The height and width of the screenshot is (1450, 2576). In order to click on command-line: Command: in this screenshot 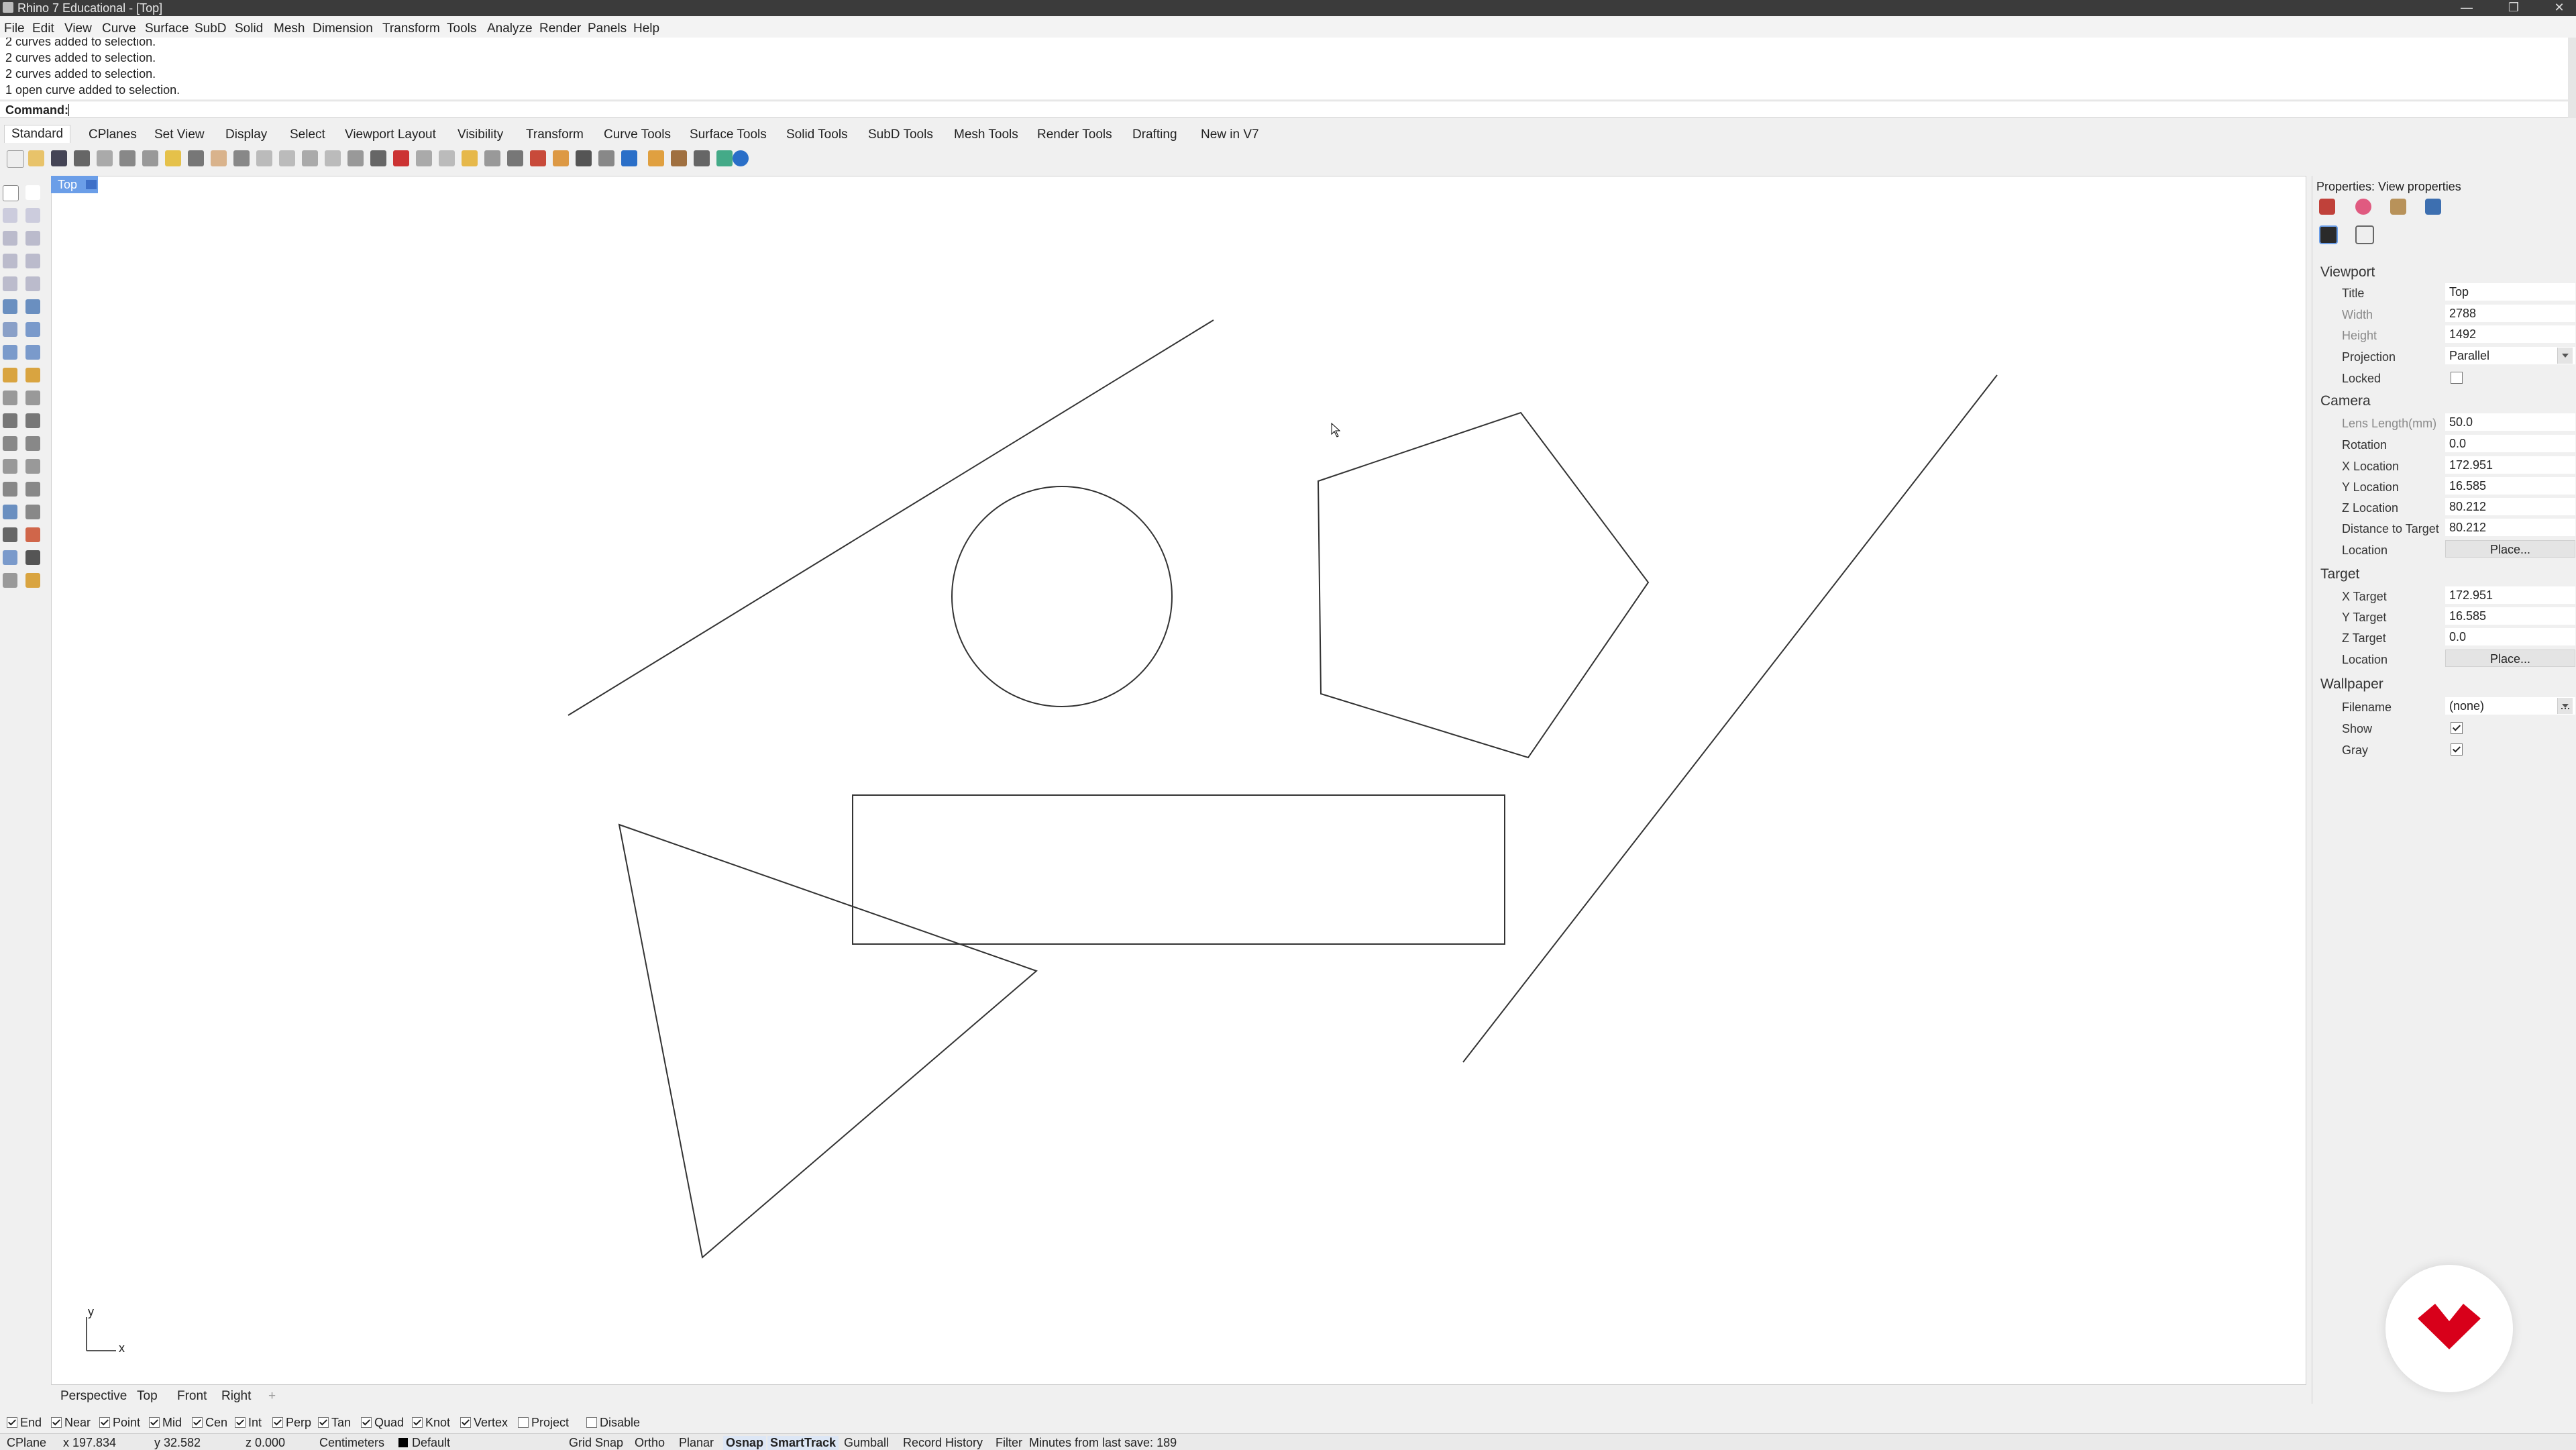, I will do `click(1284, 109)`.